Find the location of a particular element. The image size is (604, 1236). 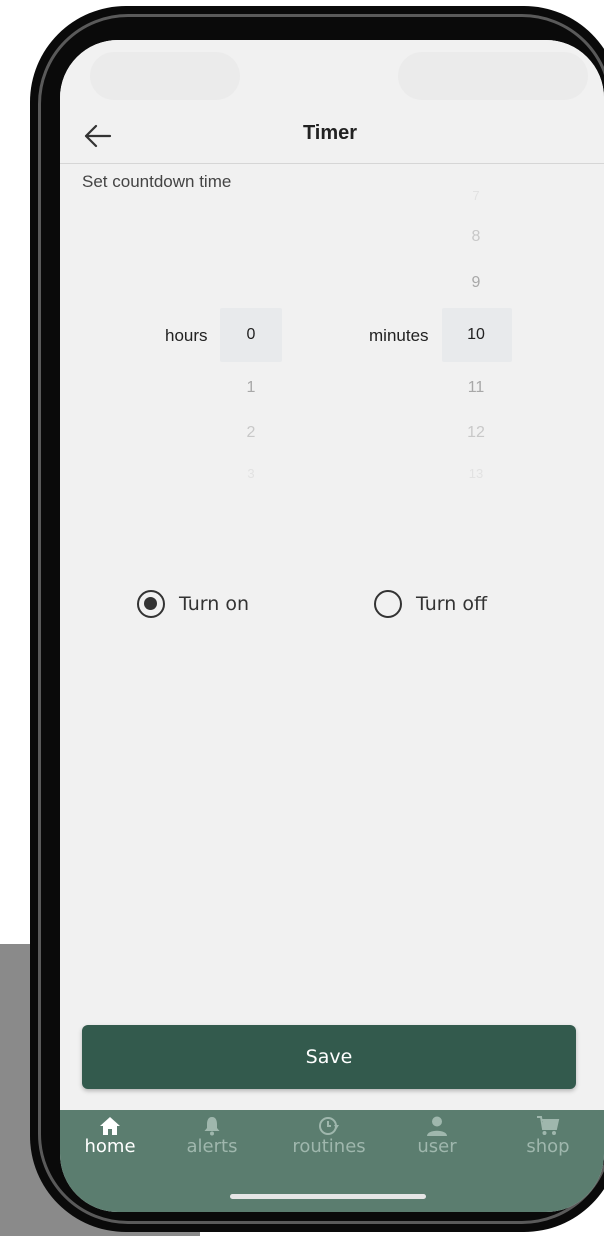

hours-option: 1 is located at coordinates (251, 388).